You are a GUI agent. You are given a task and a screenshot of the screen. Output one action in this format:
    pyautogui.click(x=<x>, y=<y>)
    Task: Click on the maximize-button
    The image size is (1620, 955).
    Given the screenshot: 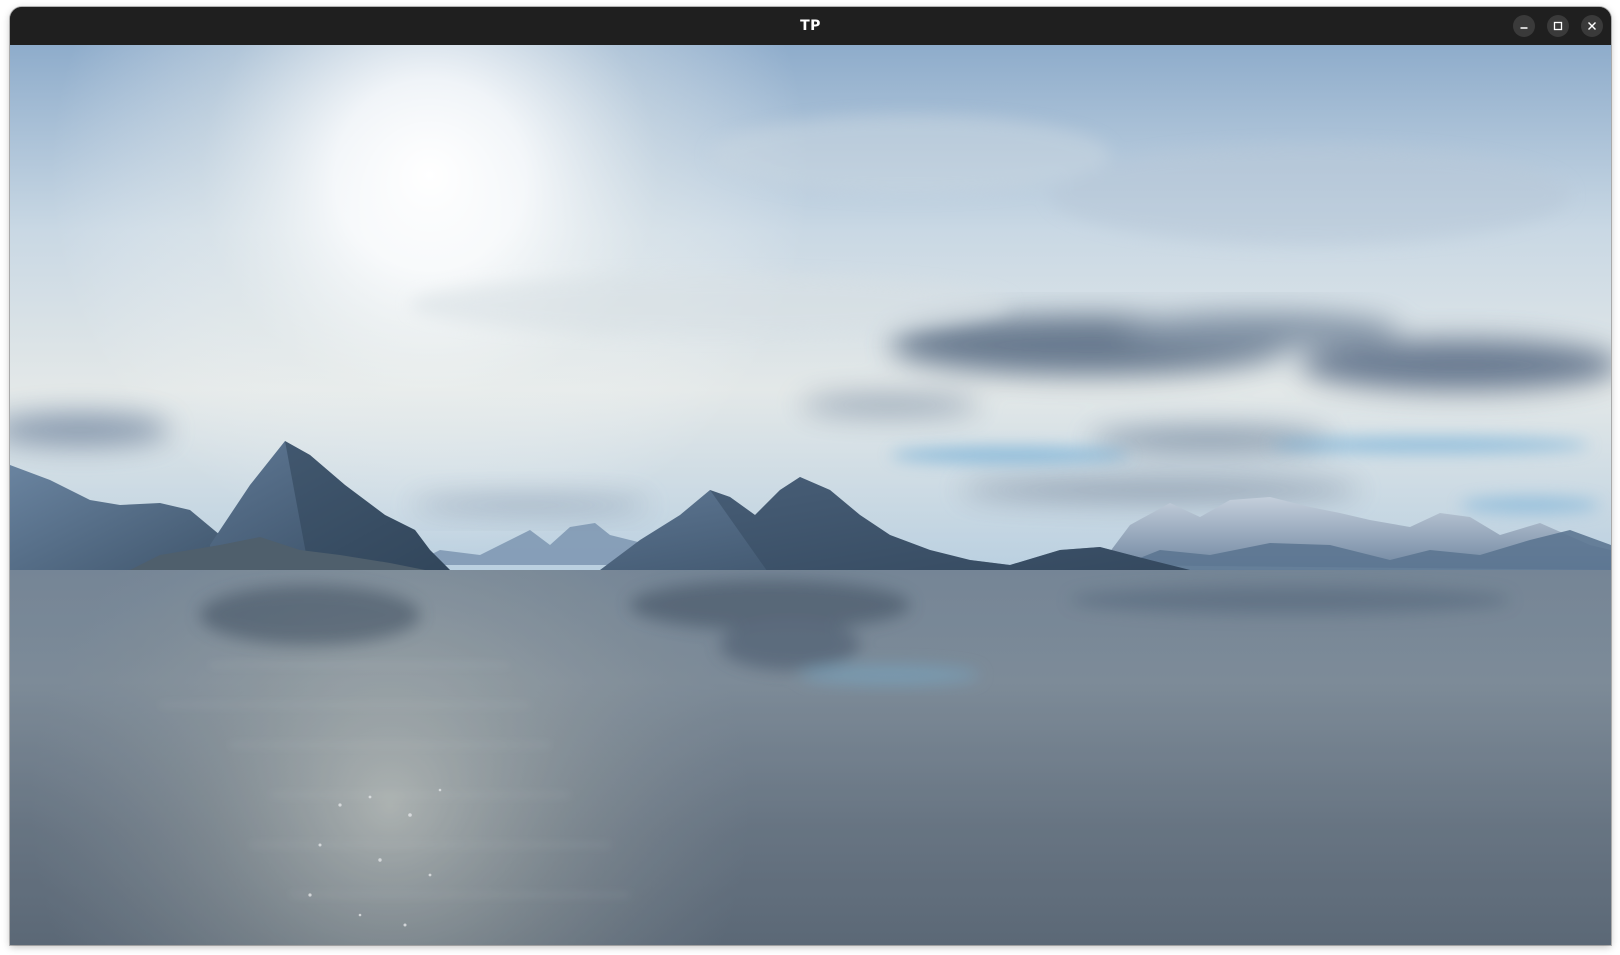 What is the action you would take?
    pyautogui.click(x=1558, y=26)
    